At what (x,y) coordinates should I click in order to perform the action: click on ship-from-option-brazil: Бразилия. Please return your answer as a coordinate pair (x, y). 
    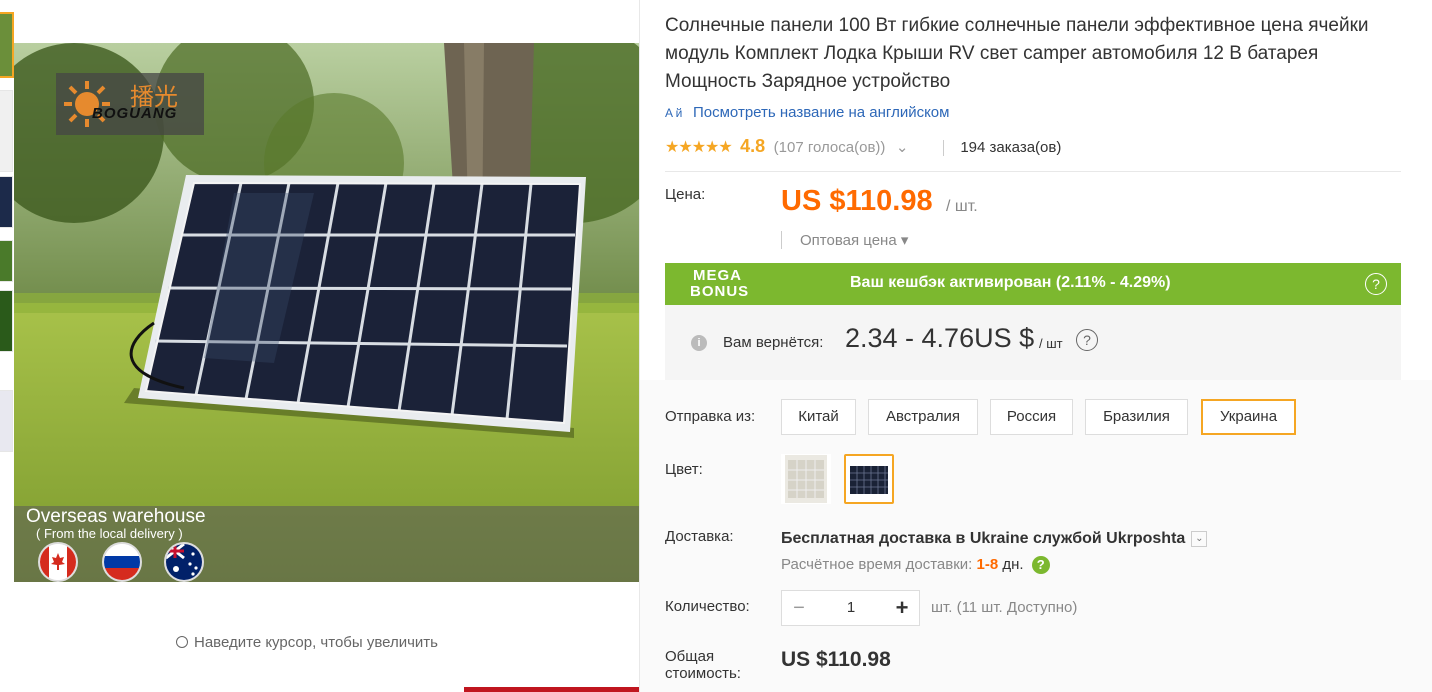
    Looking at the image, I should click on (1136, 417).